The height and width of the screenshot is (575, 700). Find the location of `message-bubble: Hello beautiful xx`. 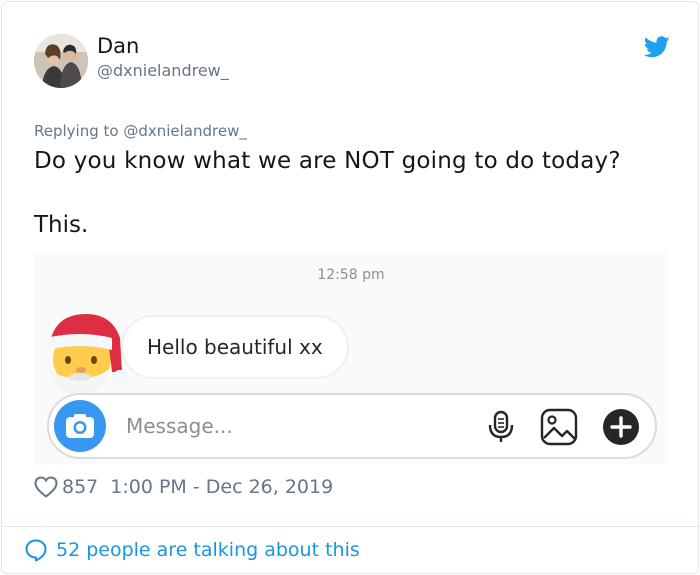

message-bubble: Hello beautiful xx is located at coordinates (235, 347).